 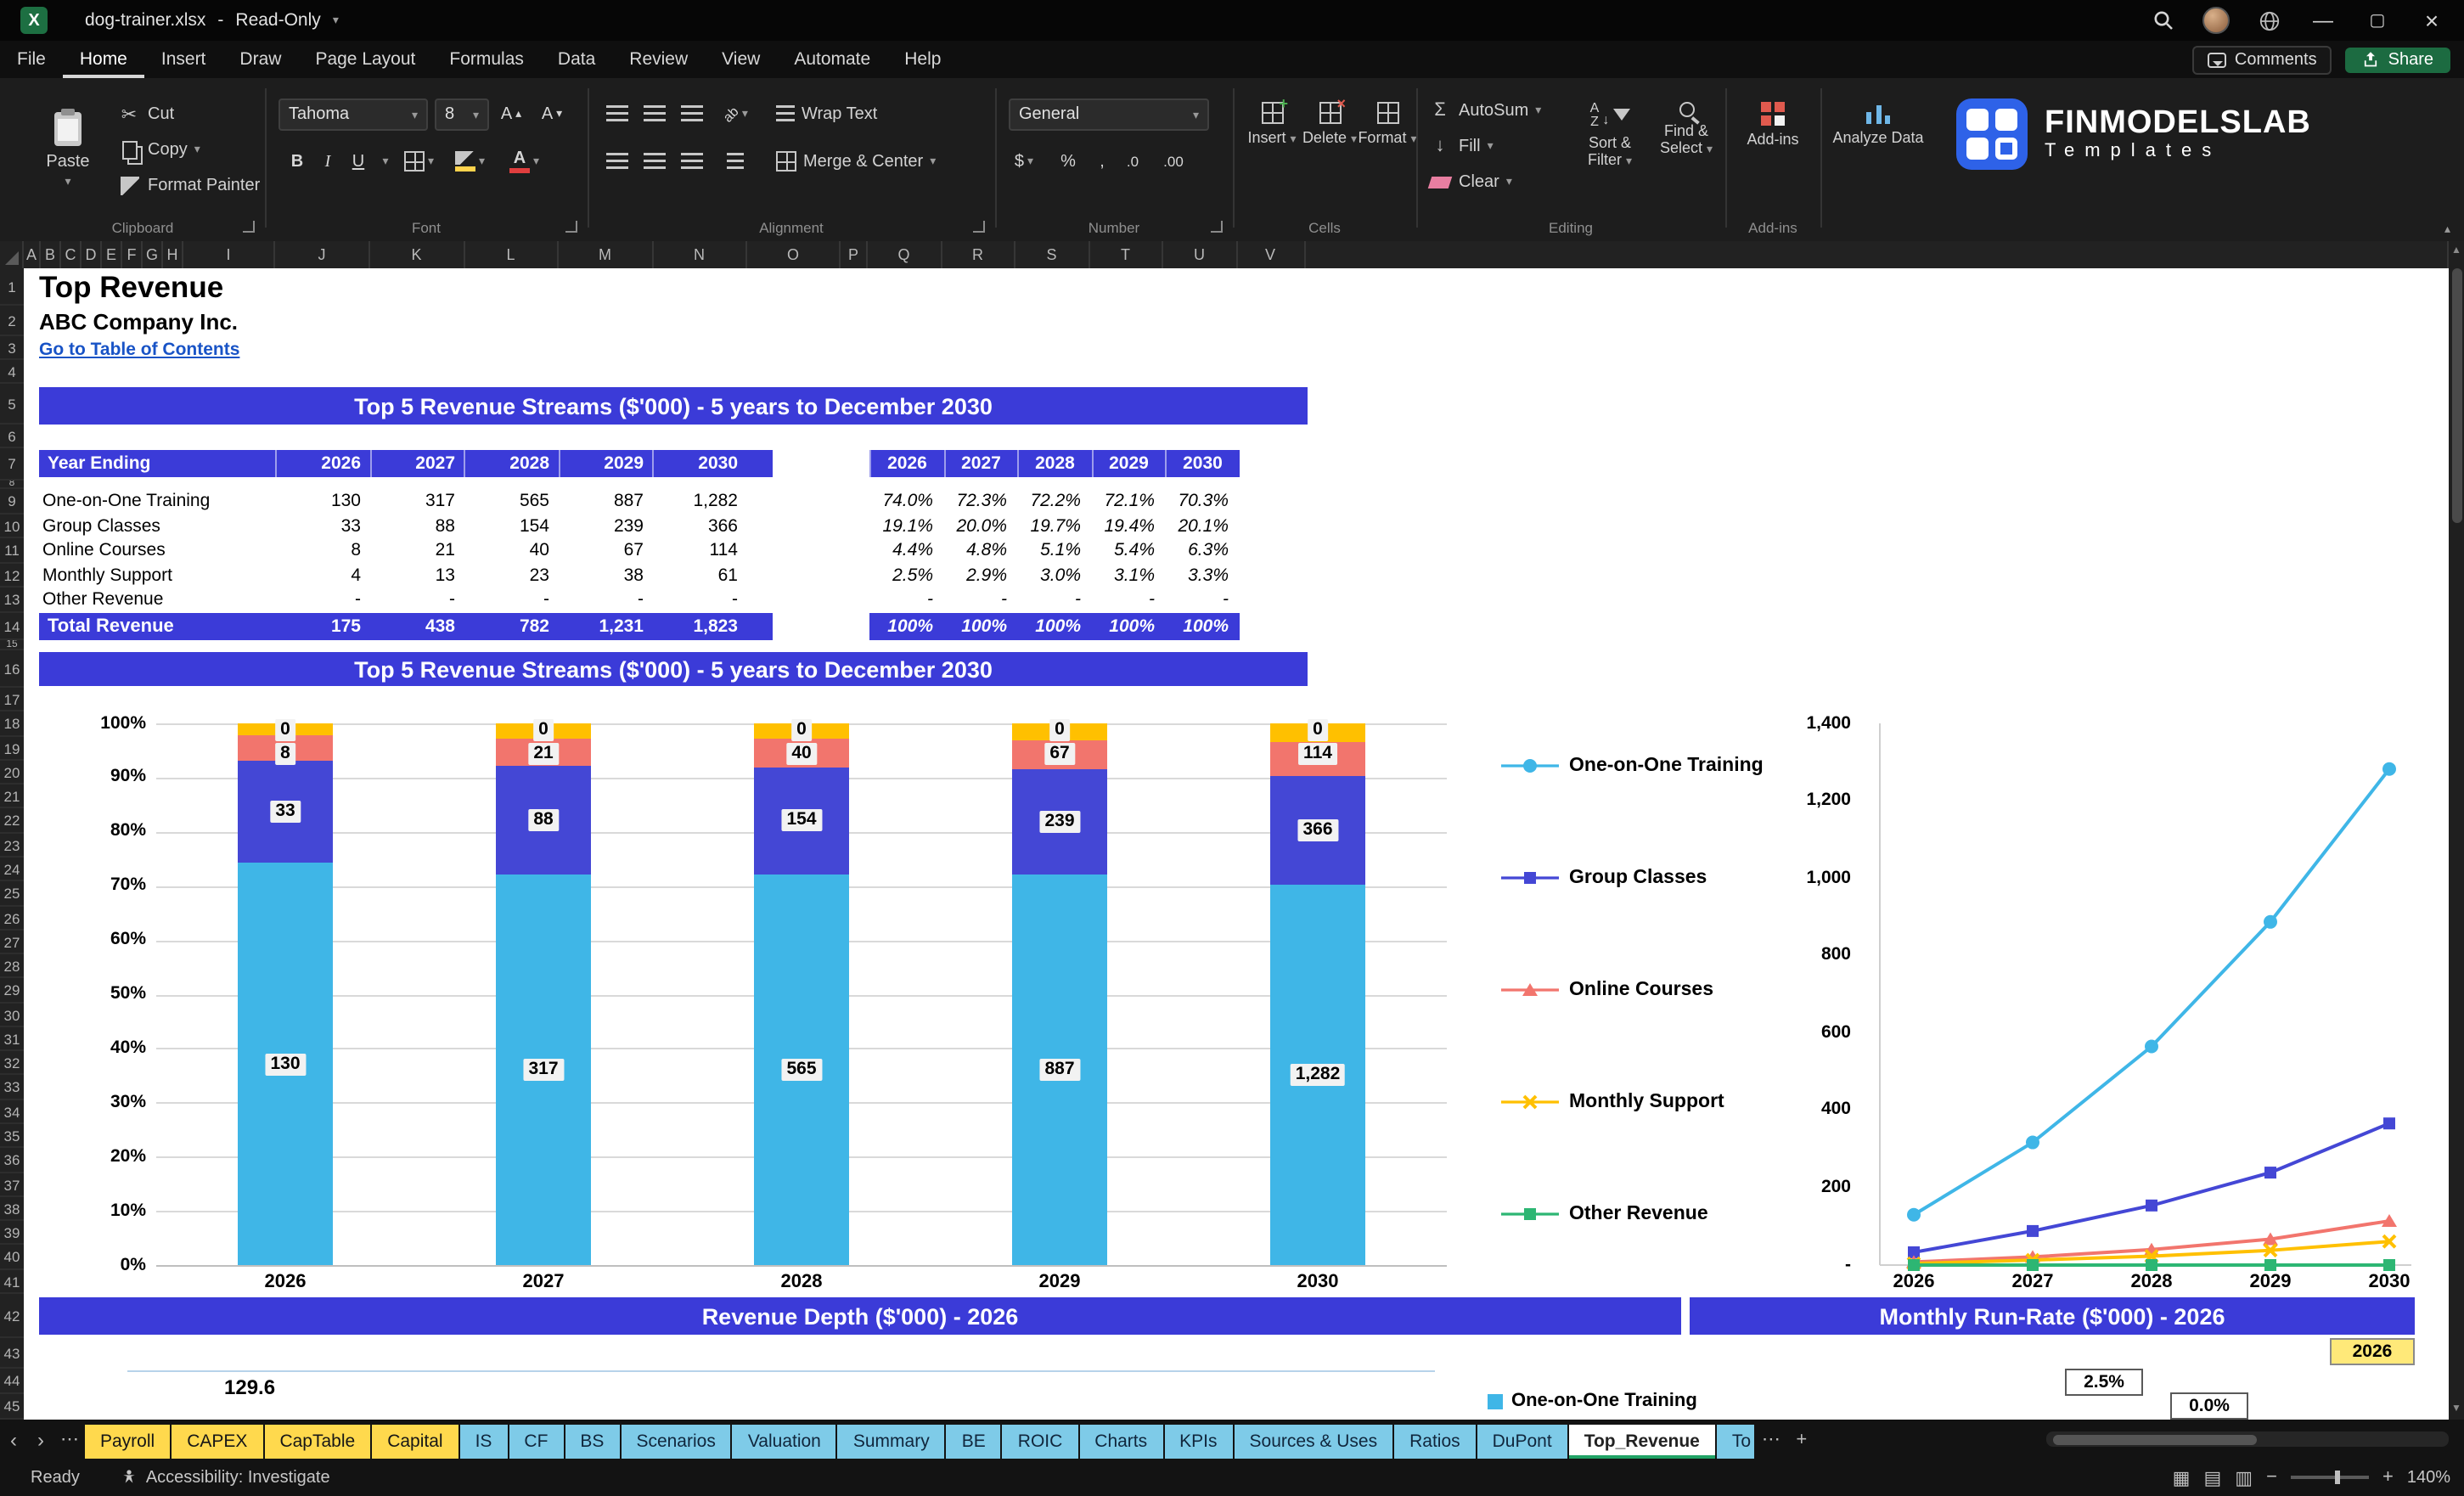 What do you see at coordinates (1109, 114) in the screenshot?
I see `number-format-select: General ▾` at bounding box center [1109, 114].